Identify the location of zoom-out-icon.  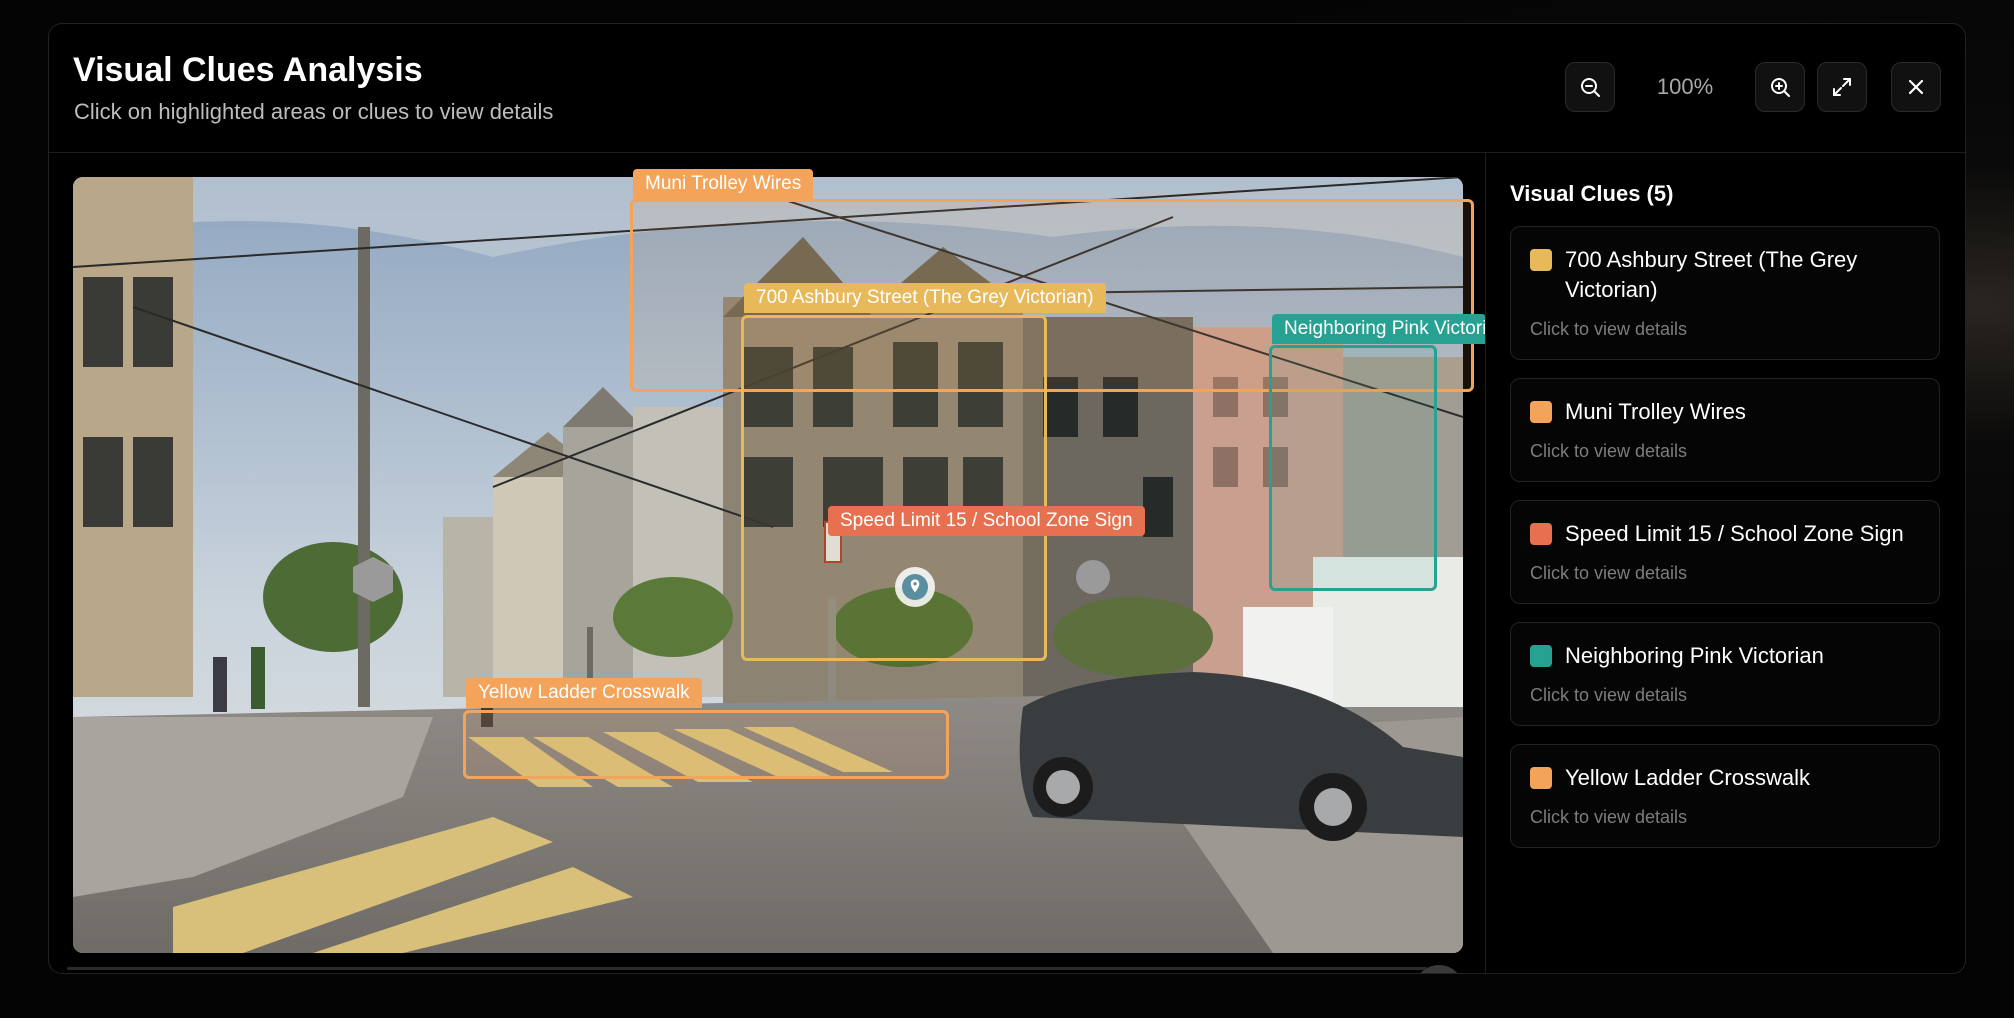
(1590, 87).